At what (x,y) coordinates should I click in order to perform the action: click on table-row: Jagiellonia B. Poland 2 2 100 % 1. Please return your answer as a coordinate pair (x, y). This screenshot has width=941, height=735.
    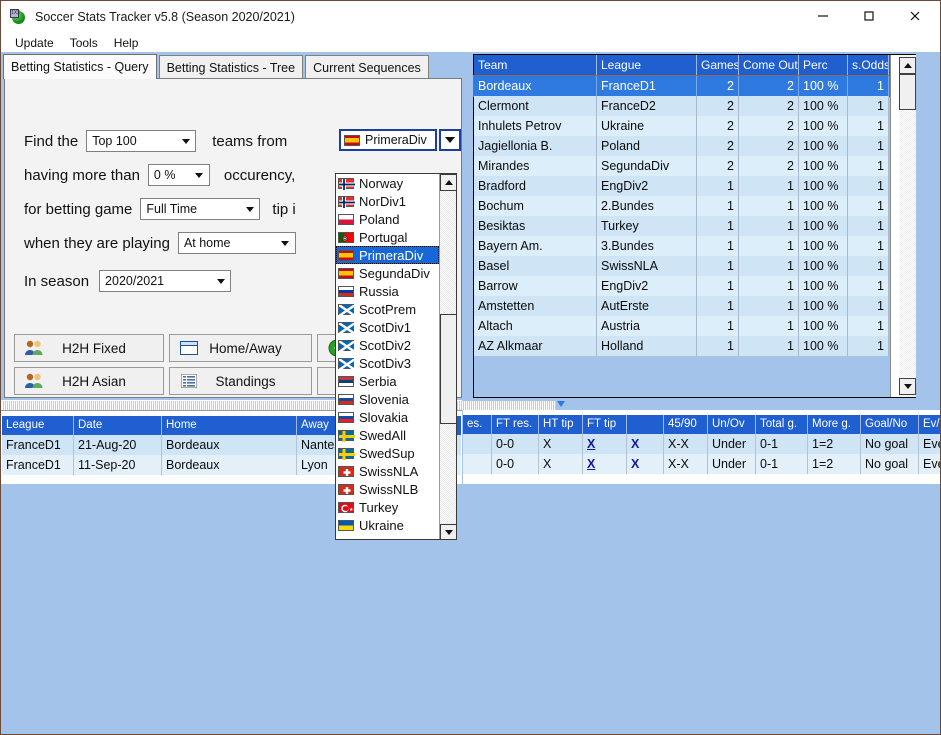
    Looking at the image, I should click on (681, 146).